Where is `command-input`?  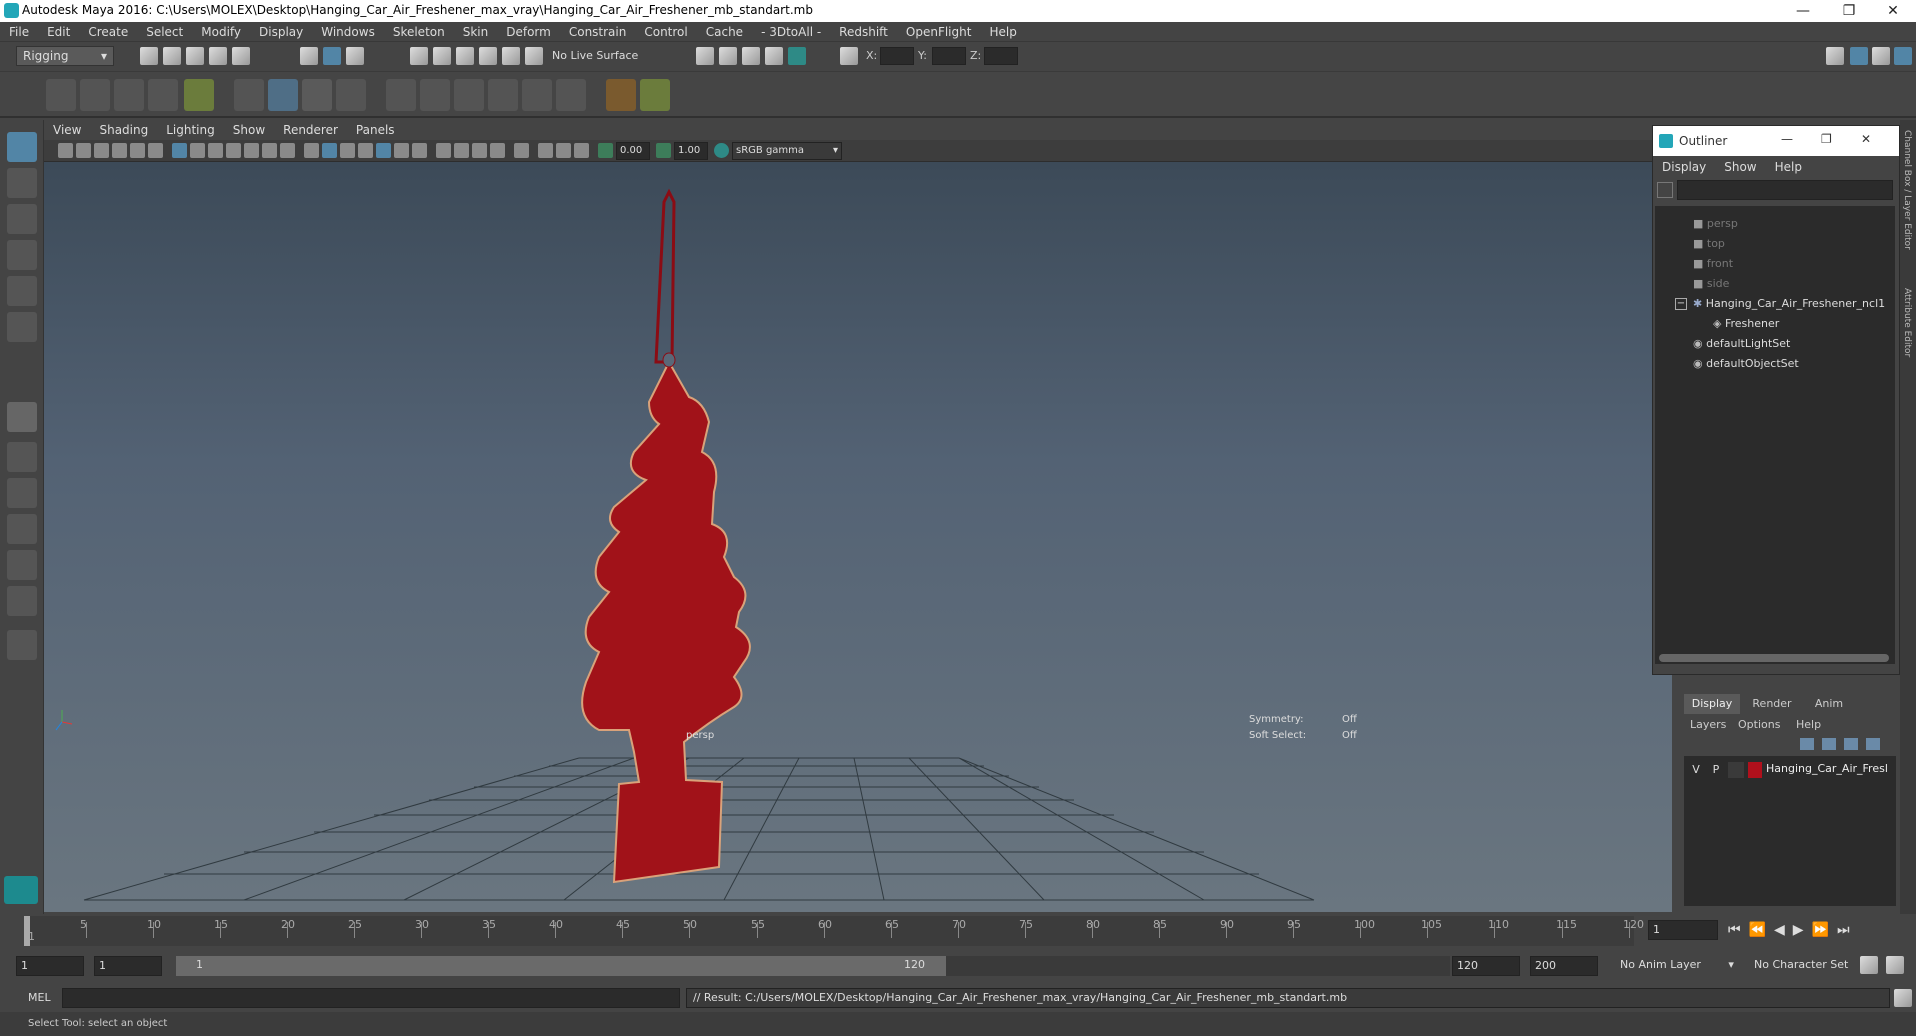
command-input is located at coordinates (371, 998).